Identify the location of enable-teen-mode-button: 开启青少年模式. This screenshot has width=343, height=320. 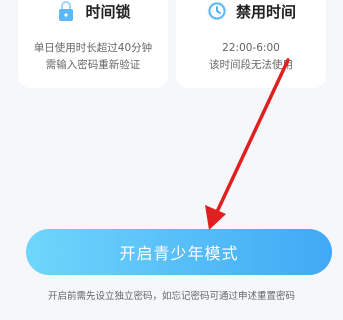
(179, 252).